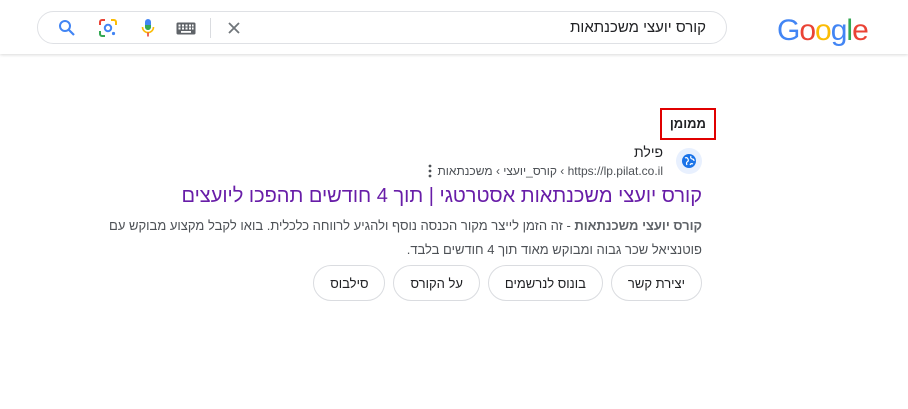  I want to click on lens-icon, so click(108, 28).